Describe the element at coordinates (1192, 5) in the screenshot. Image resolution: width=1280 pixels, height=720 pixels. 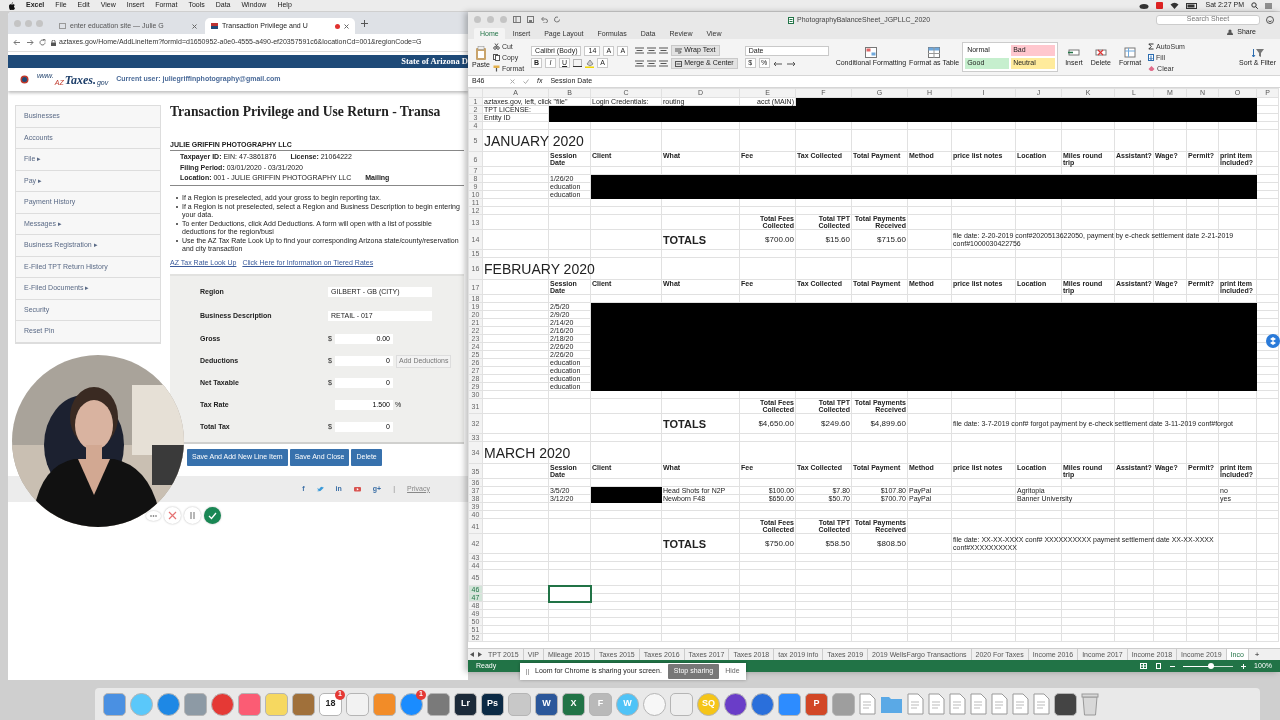
I see `battery-icon` at that location.